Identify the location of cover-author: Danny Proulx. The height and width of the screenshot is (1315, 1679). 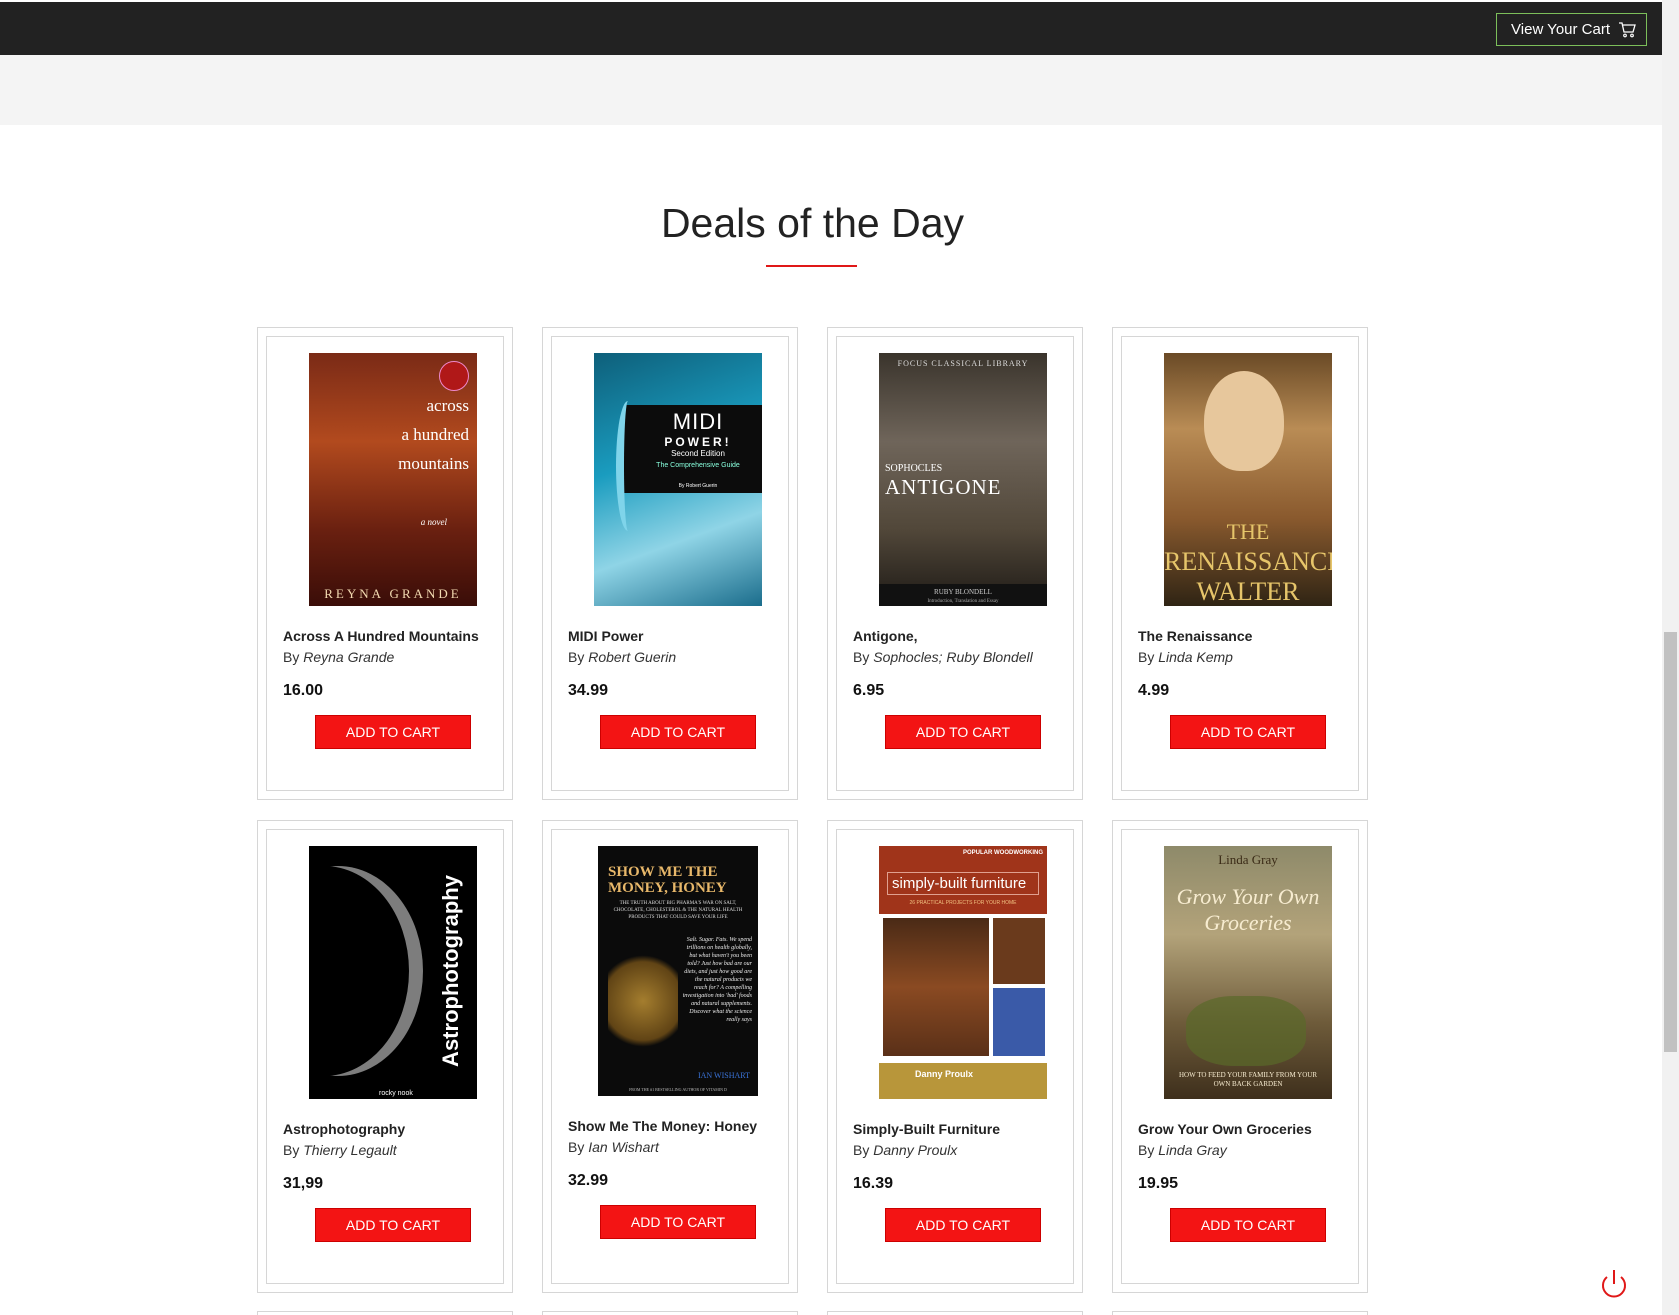
(944, 1074).